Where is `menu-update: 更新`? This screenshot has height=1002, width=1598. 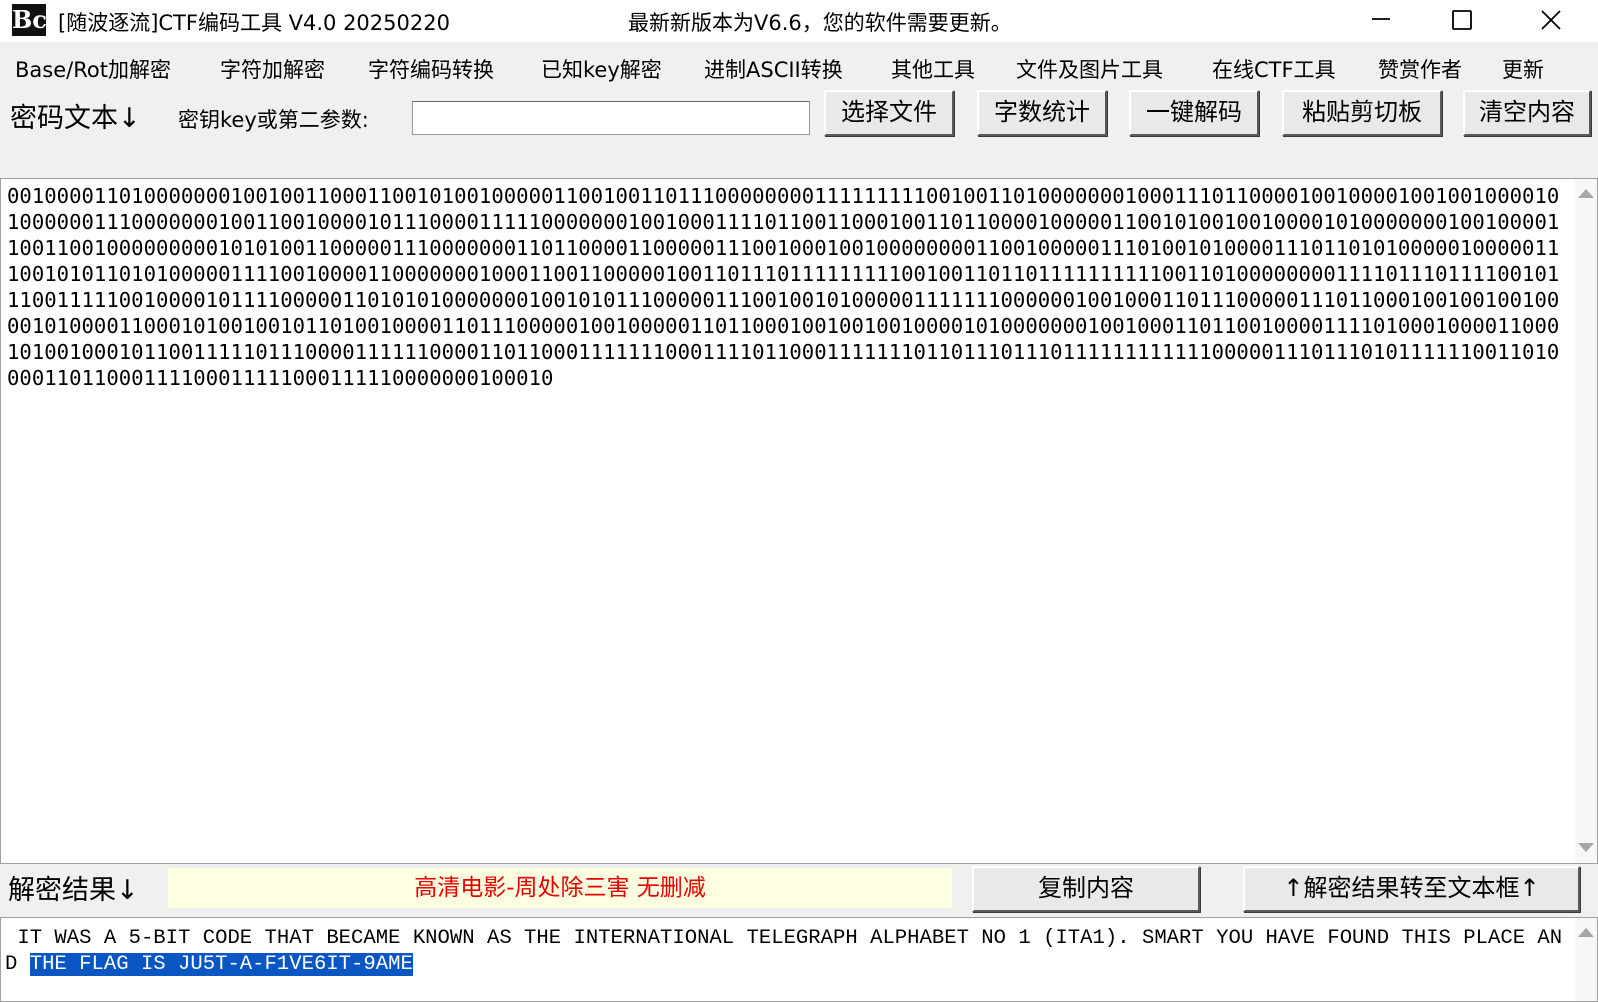 menu-update: 更新 is located at coordinates (1523, 69).